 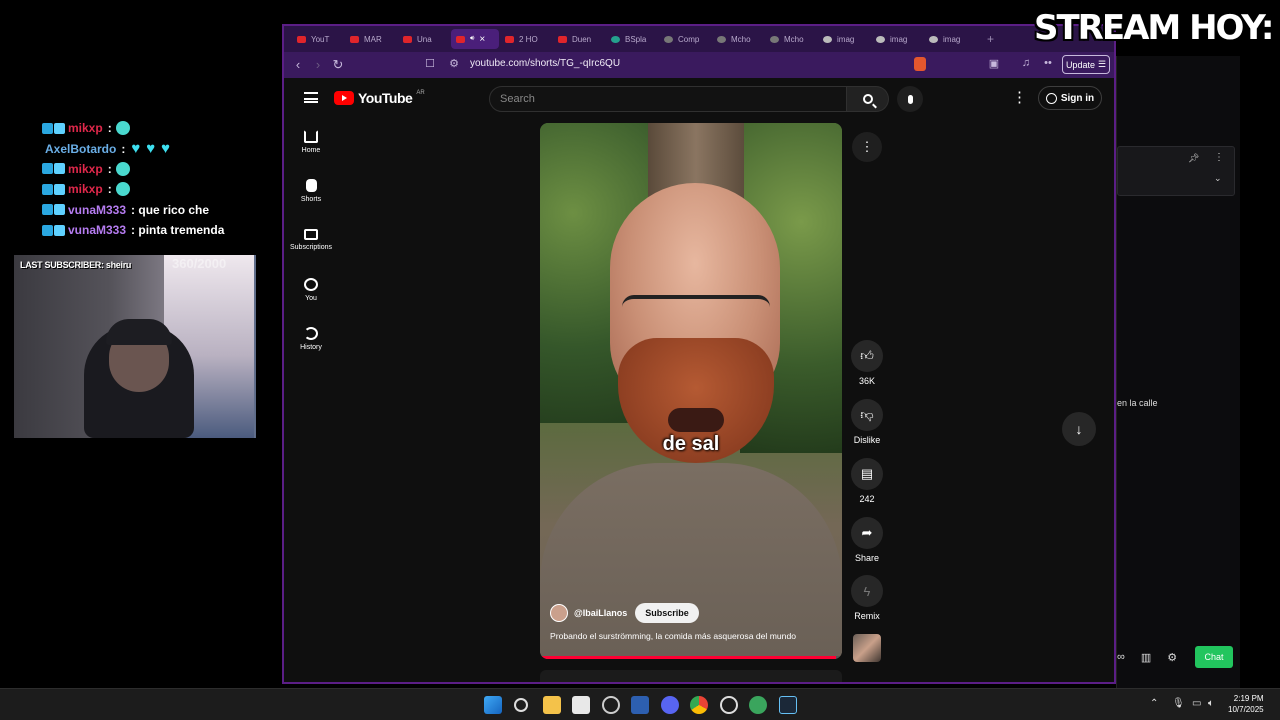 What do you see at coordinates (867, 481) in the screenshot?
I see `comments-button: ▤ 242` at bounding box center [867, 481].